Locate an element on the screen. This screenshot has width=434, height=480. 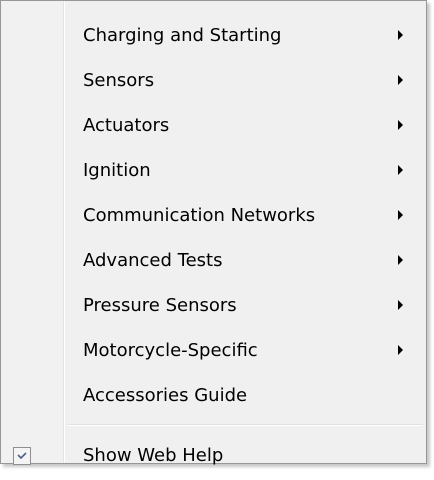
menu-item-pressure-sensors: Pressure Sensors is located at coordinates (213, 305).